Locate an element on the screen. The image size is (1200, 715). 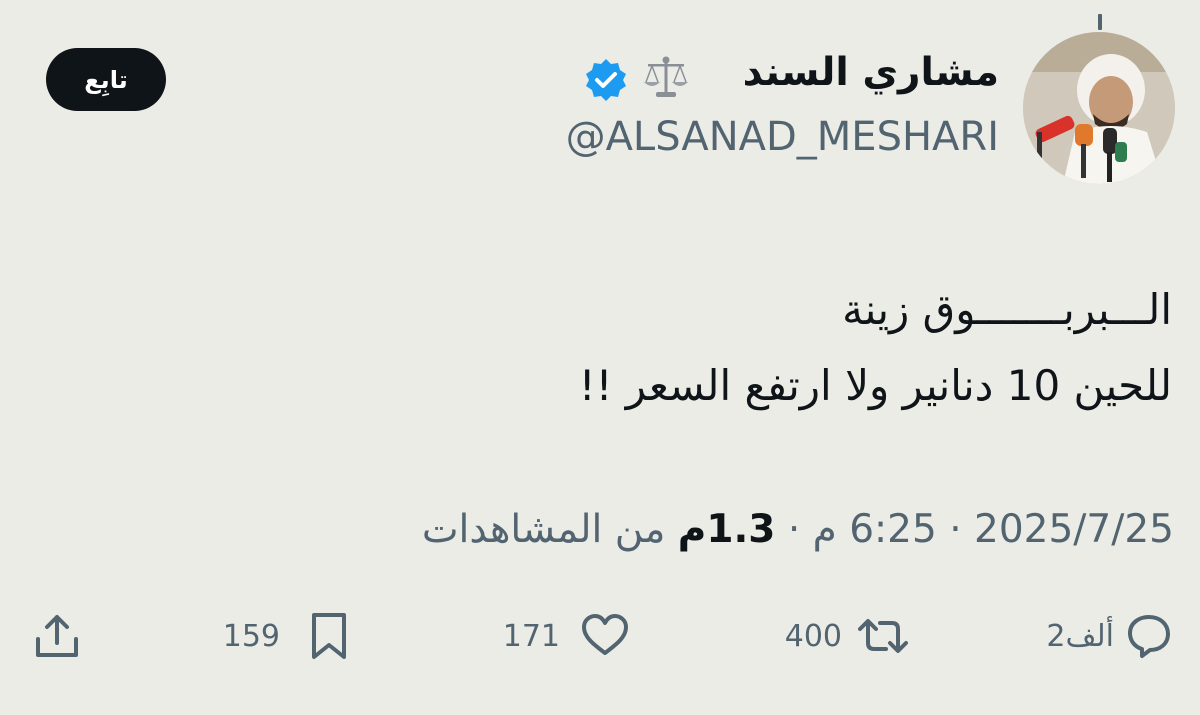
like-count: 171 is located at coordinates (531, 636).